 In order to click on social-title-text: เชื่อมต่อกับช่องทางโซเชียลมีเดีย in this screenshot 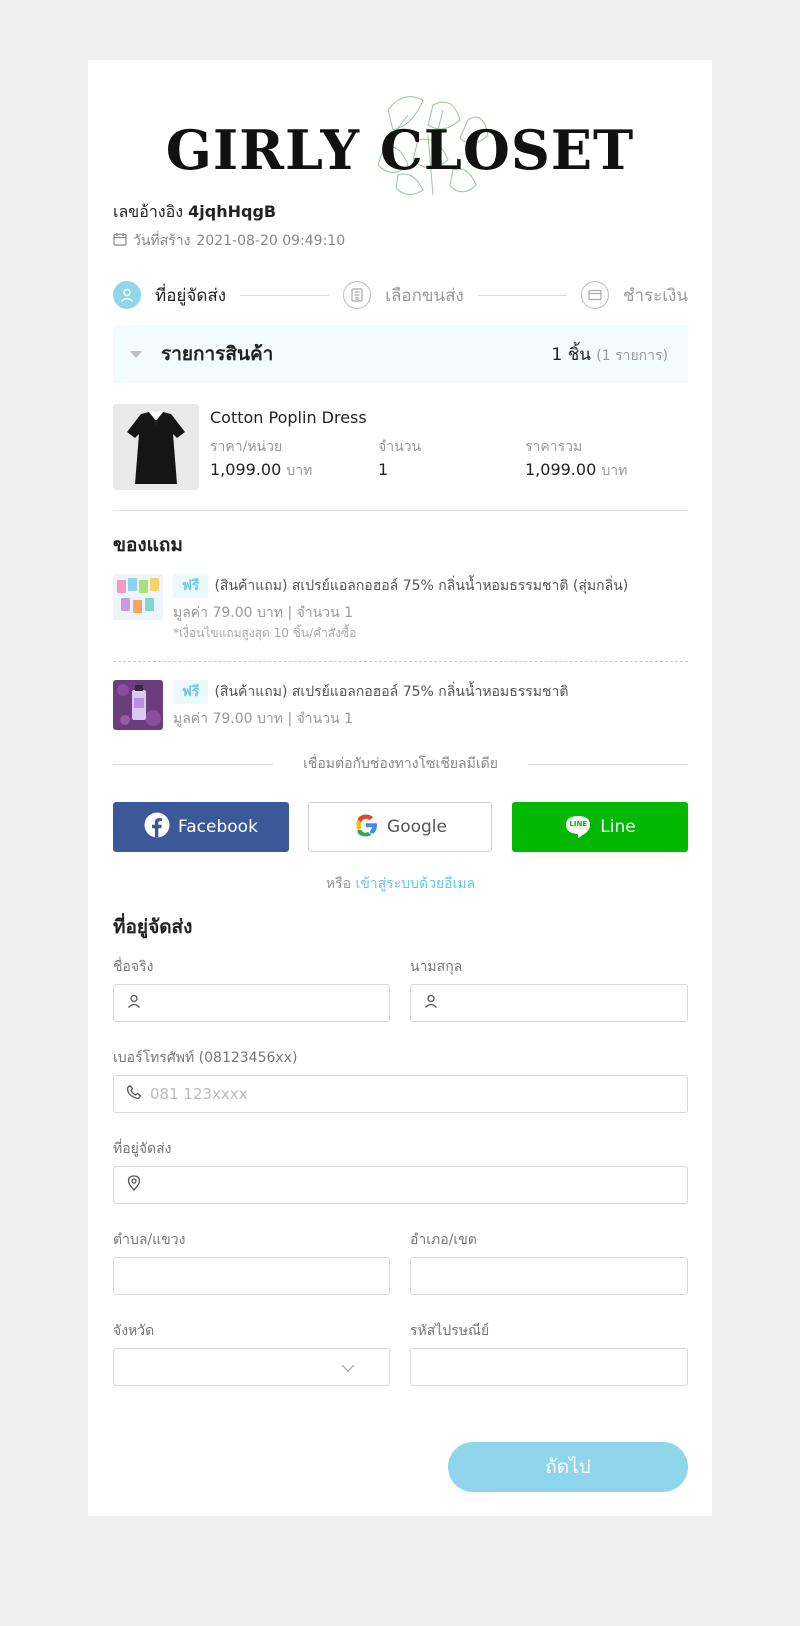, I will do `click(400, 764)`.